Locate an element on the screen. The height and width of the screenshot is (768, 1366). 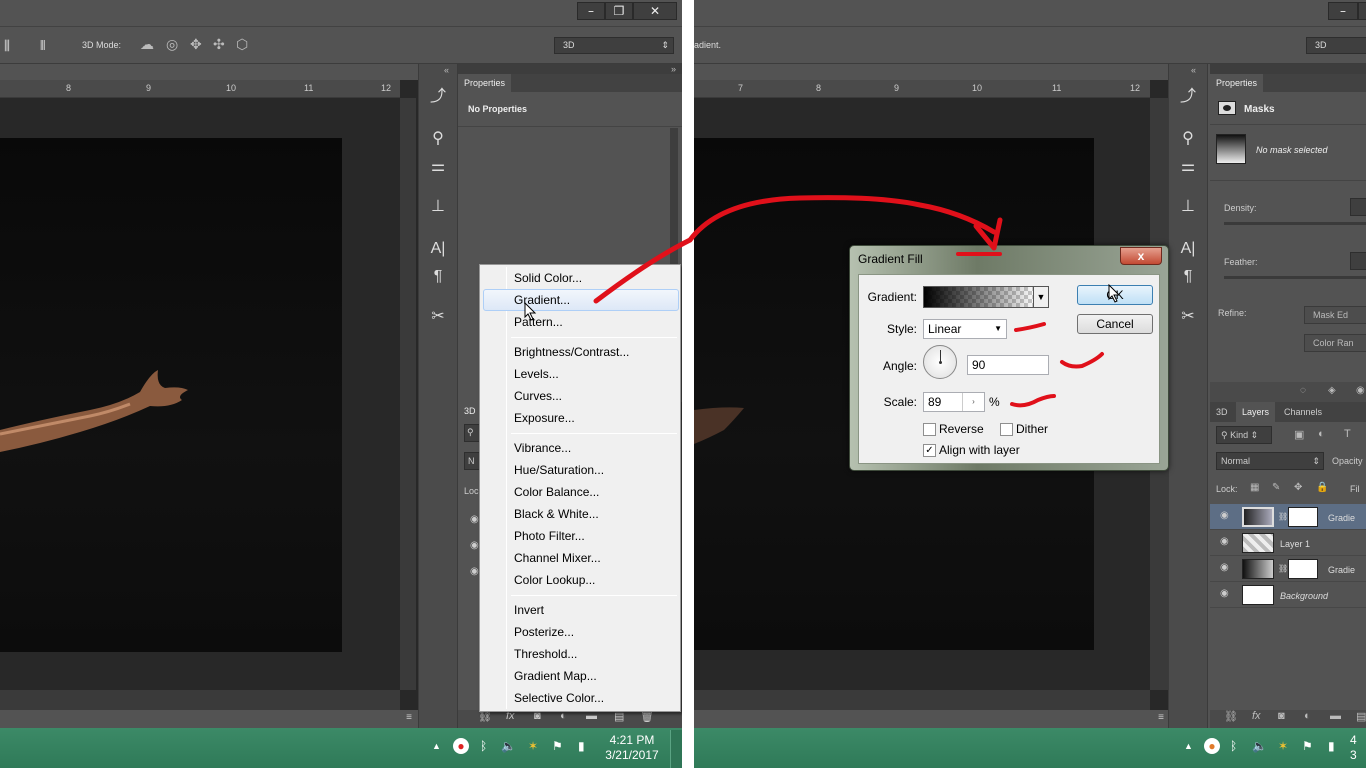
slide-3d-icon: ✣ is located at coordinates (219, 44).